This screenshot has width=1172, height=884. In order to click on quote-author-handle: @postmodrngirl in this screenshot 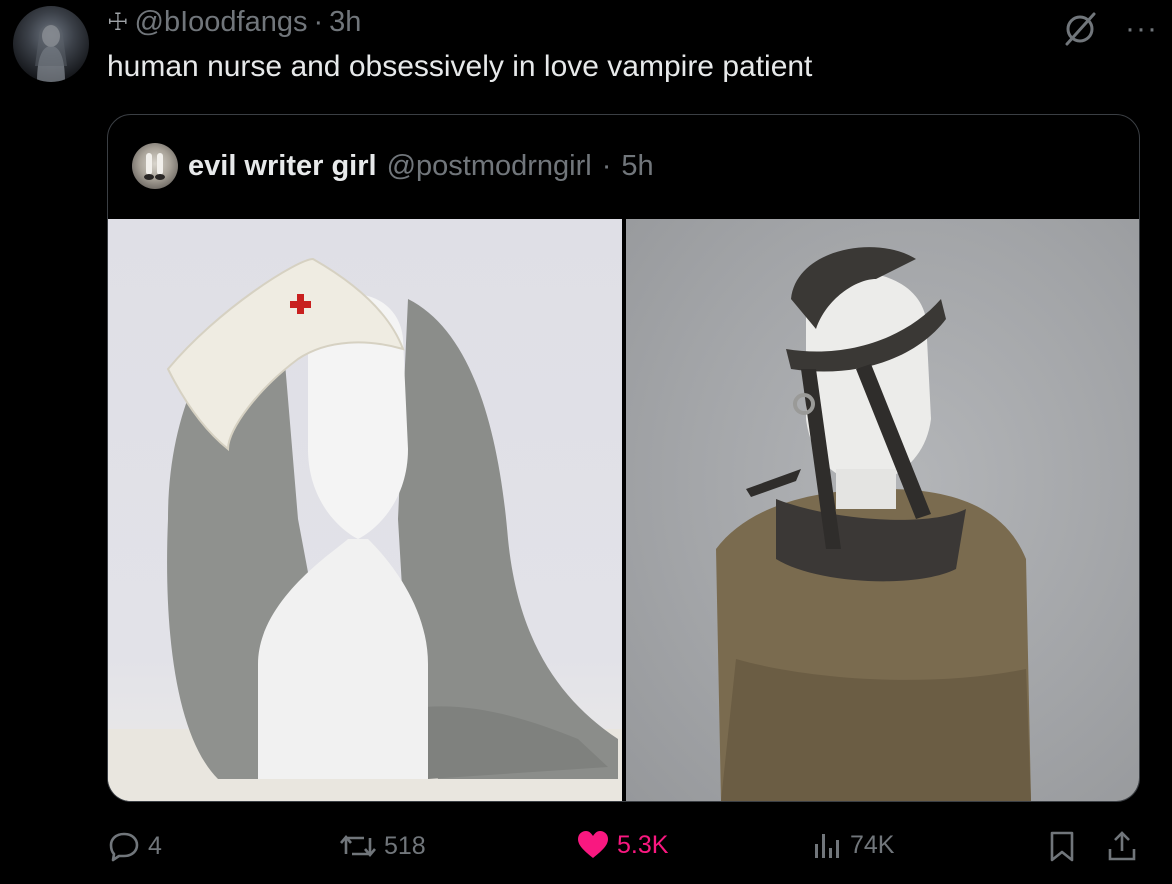, I will do `click(489, 166)`.